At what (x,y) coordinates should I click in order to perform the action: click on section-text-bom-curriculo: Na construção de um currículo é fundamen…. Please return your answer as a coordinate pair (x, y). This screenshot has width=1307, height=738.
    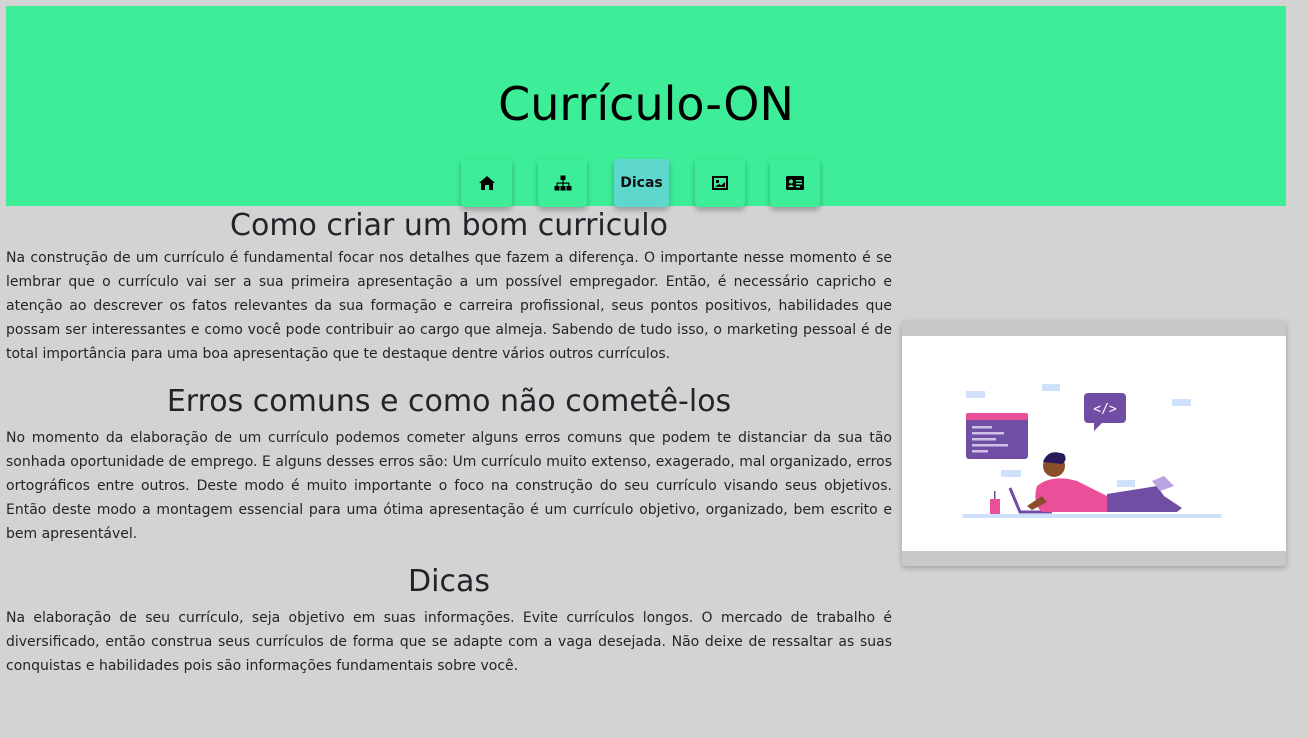
    Looking at the image, I should click on (449, 306).